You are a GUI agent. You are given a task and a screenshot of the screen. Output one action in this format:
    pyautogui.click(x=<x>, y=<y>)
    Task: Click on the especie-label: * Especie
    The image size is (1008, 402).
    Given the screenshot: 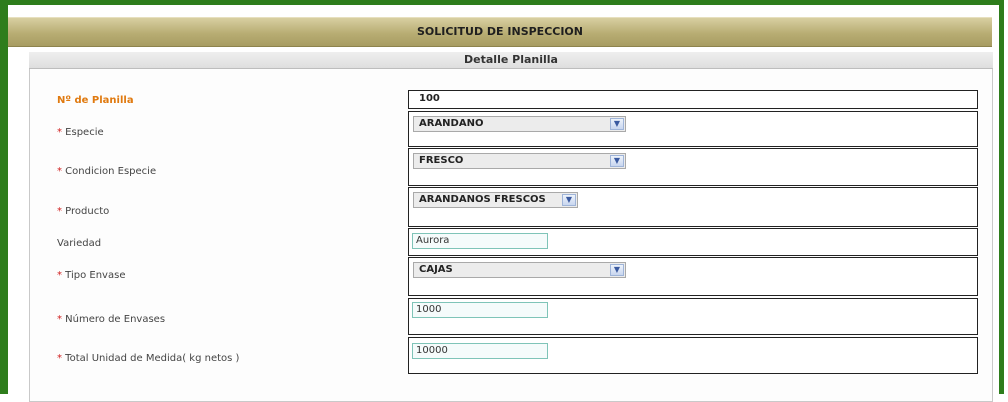 What is the action you would take?
    pyautogui.click(x=80, y=132)
    